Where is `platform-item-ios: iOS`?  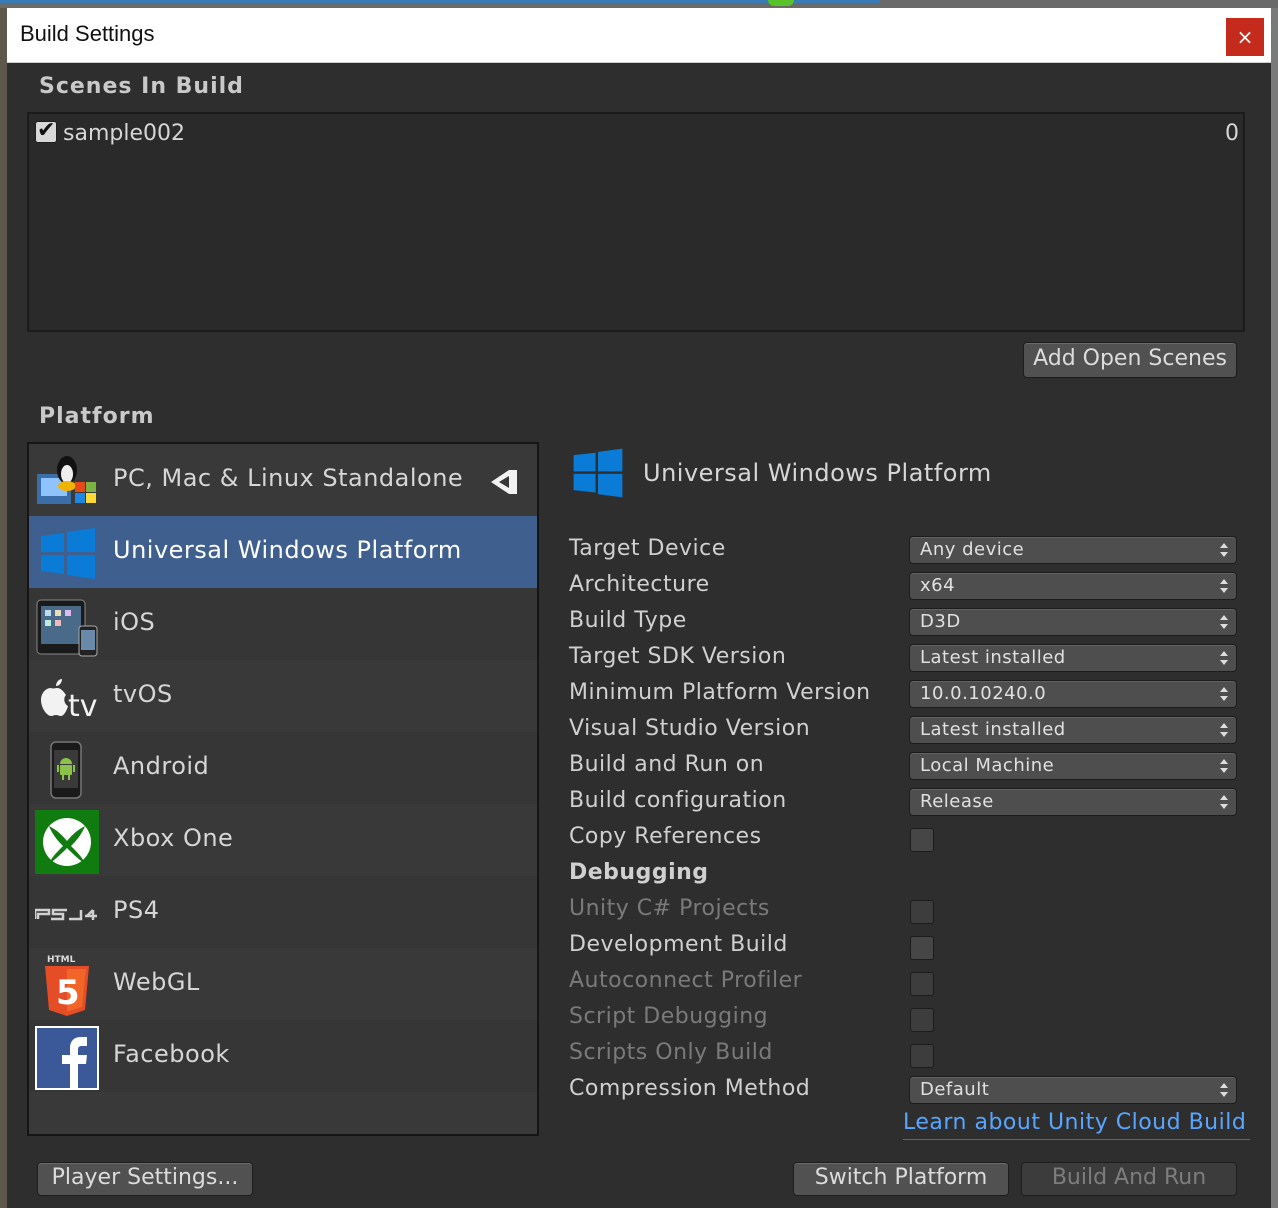
platform-item-ios: iOS is located at coordinates (283, 624).